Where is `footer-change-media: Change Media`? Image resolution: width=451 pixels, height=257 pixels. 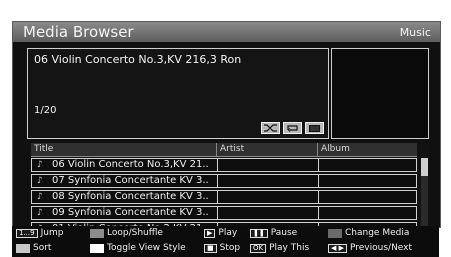
footer-change-media: Change Media is located at coordinates (368, 233).